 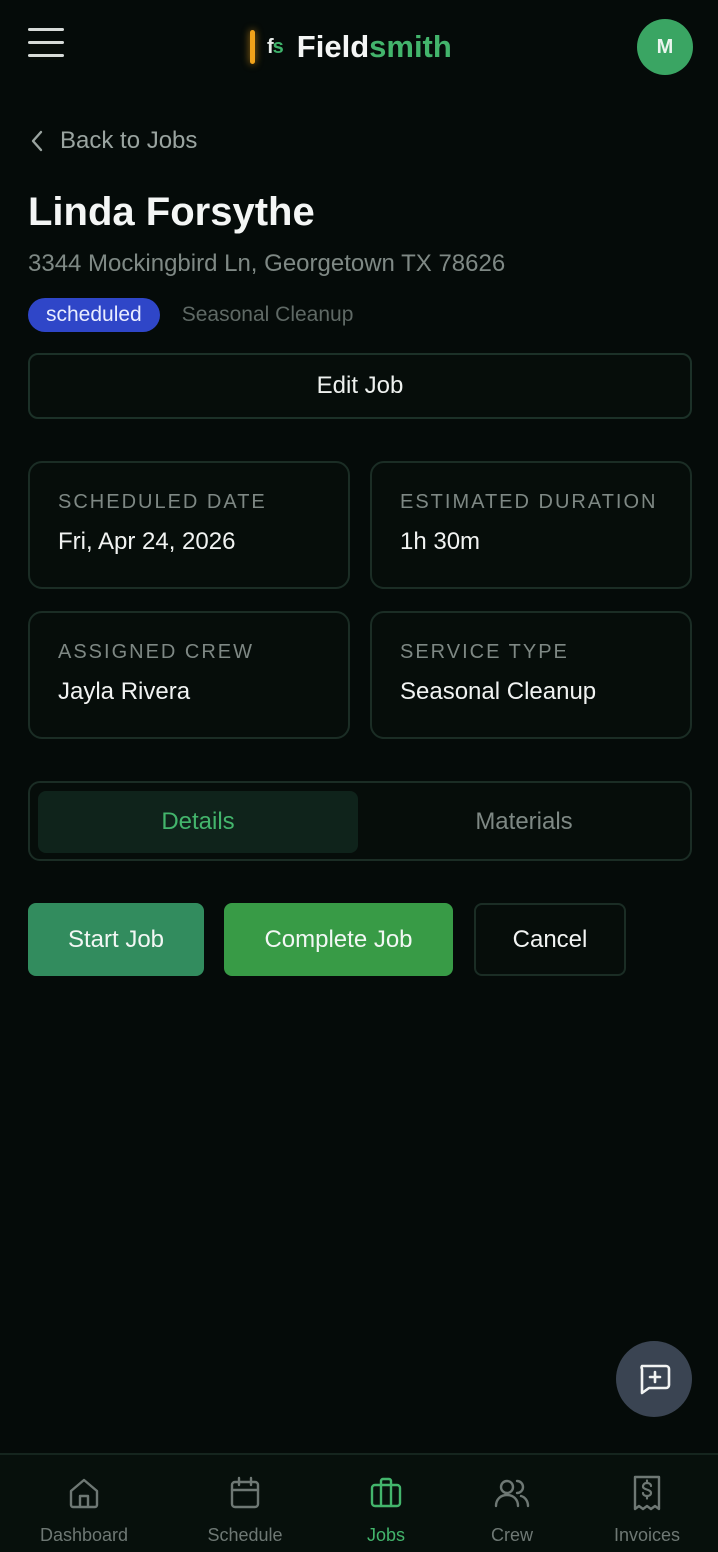 I want to click on card-label: ASSIGNED CREW, so click(x=156, y=652).